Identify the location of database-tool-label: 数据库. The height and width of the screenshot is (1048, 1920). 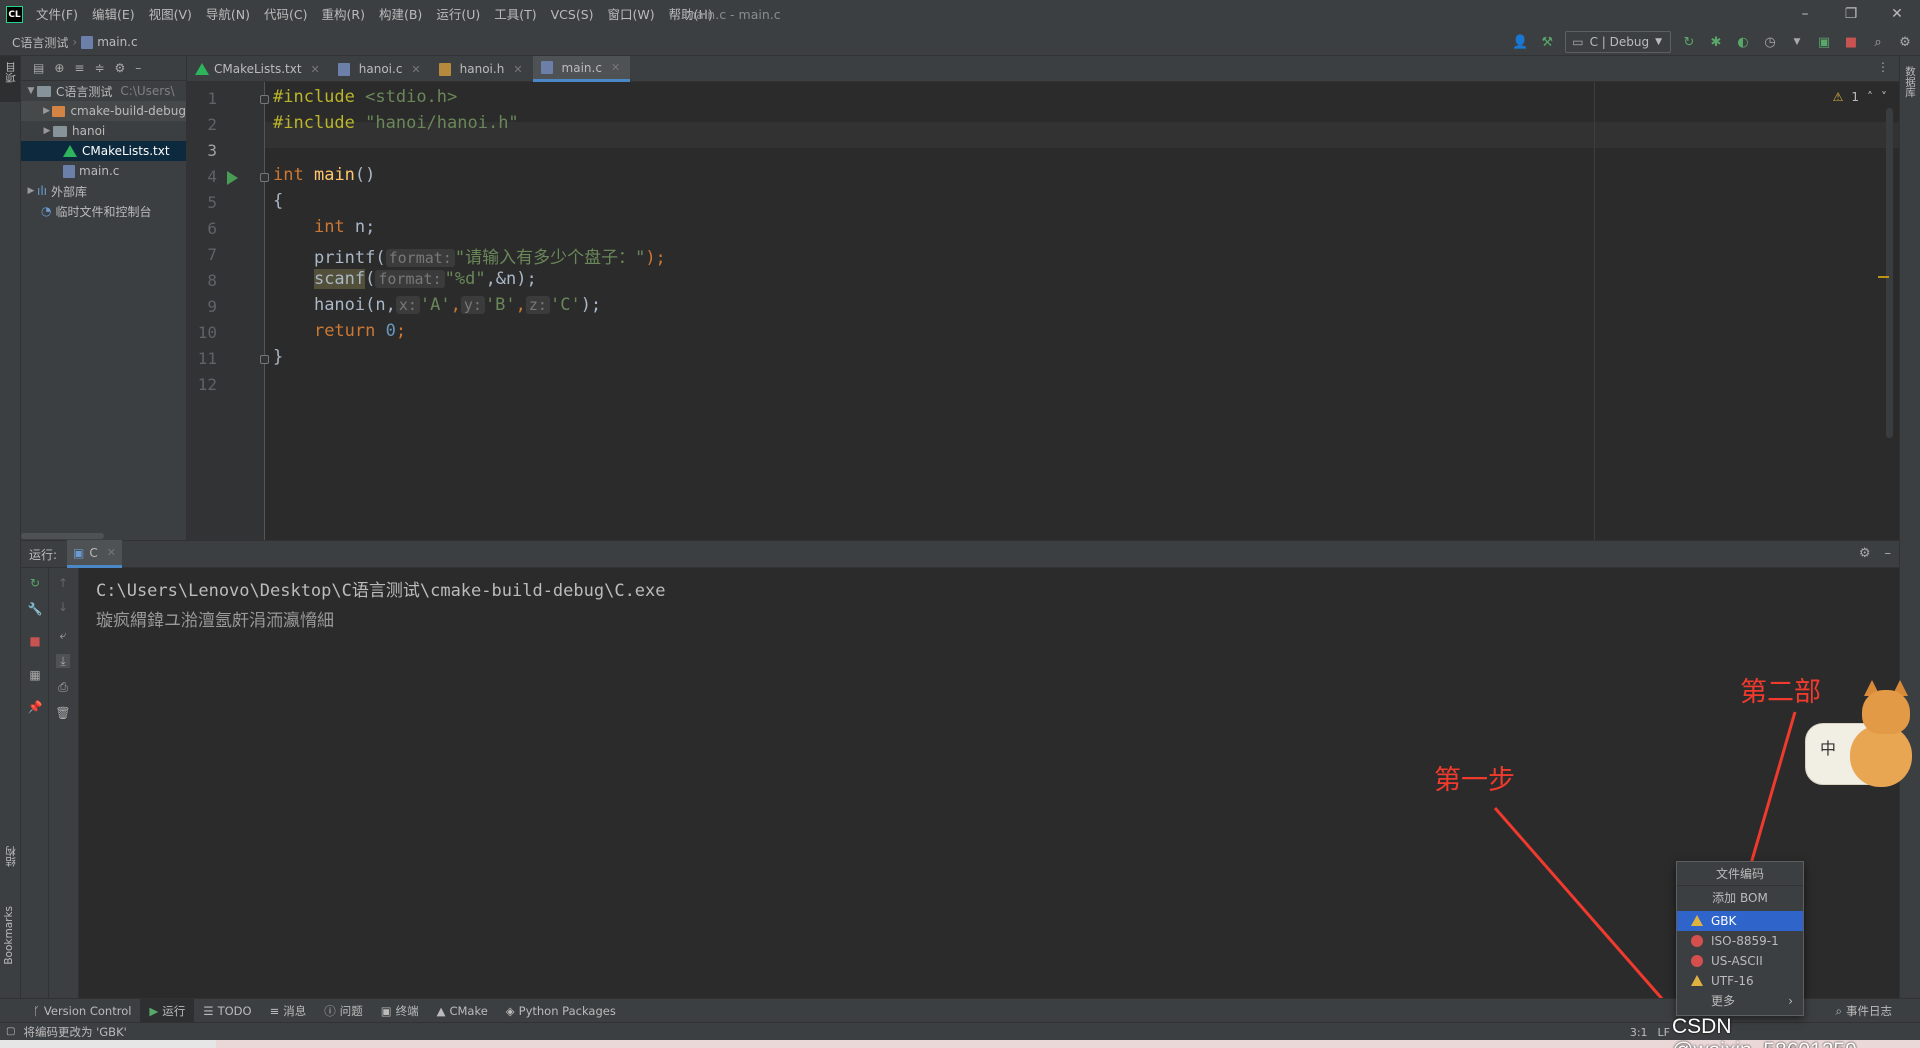
(1910, 82).